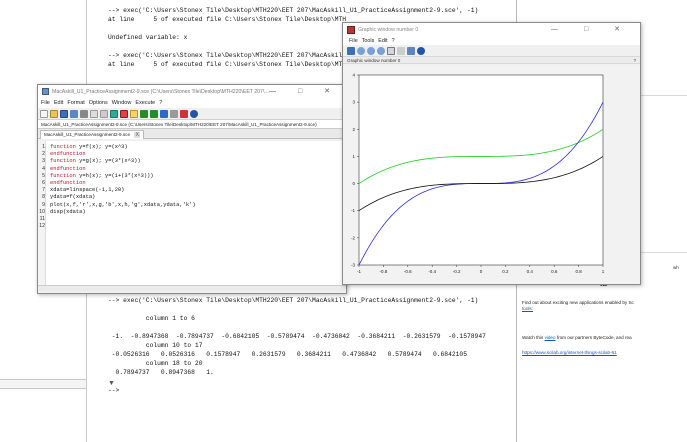 The width and height of the screenshot is (687, 442). Describe the element at coordinates (75, 103) in the screenshot. I see `menu-format: Format` at that location.